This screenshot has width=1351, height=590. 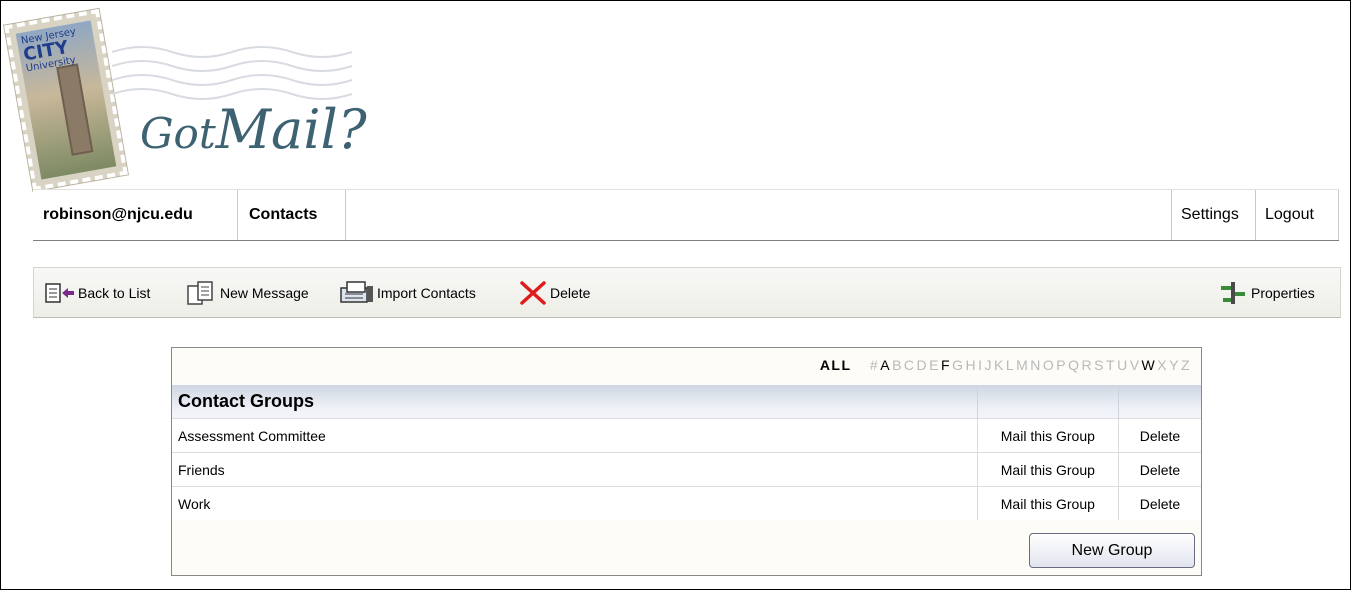 I want to click on back-to-list-label: Back to List, so click(x=114, y=292).